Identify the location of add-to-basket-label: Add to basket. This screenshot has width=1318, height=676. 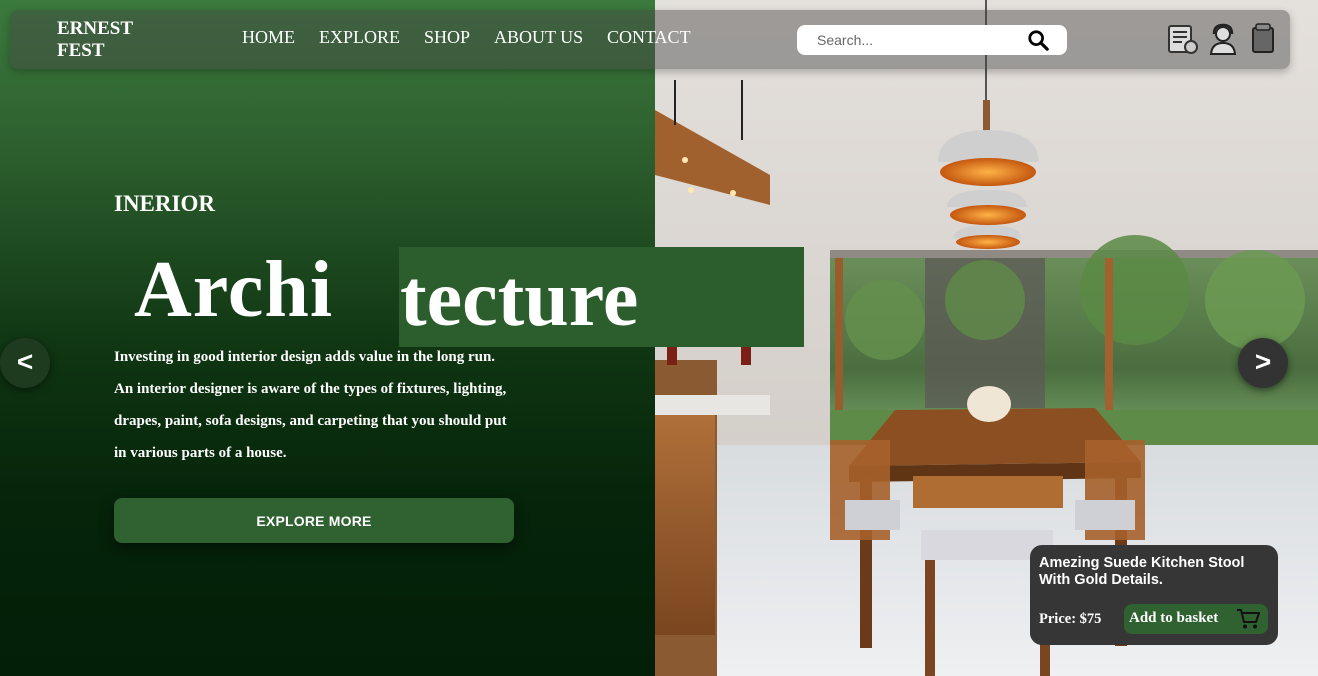
(1174, 618).